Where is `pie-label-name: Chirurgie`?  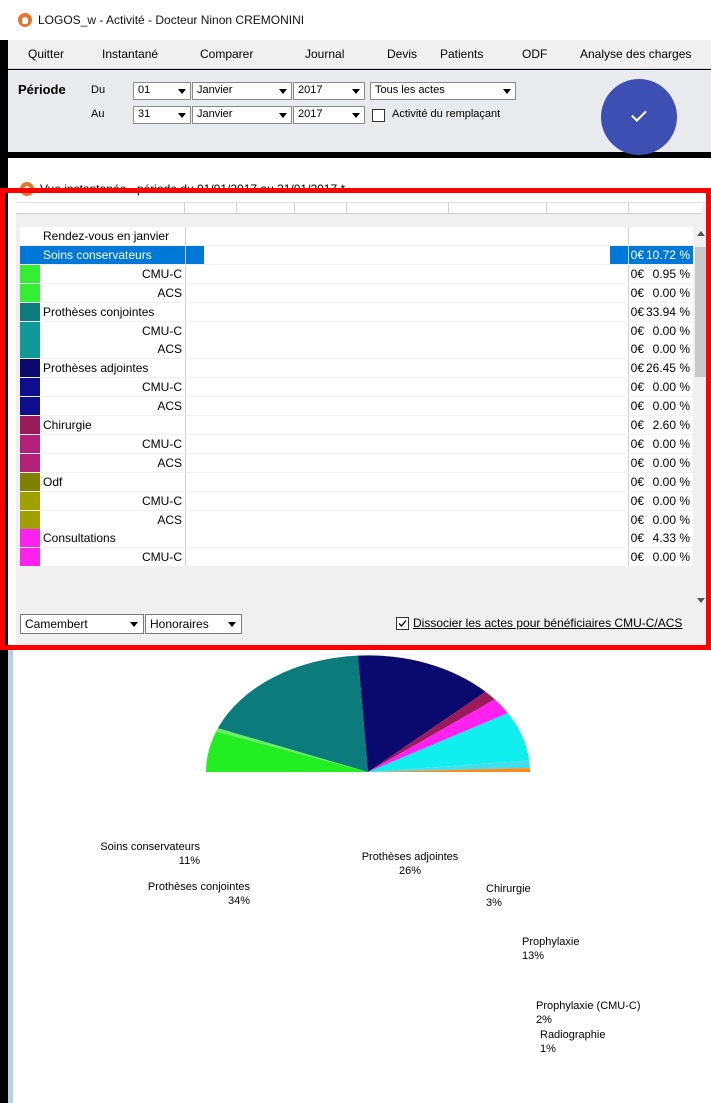
pie-label-name: Chirurgie is located at coordinates (508, 889).